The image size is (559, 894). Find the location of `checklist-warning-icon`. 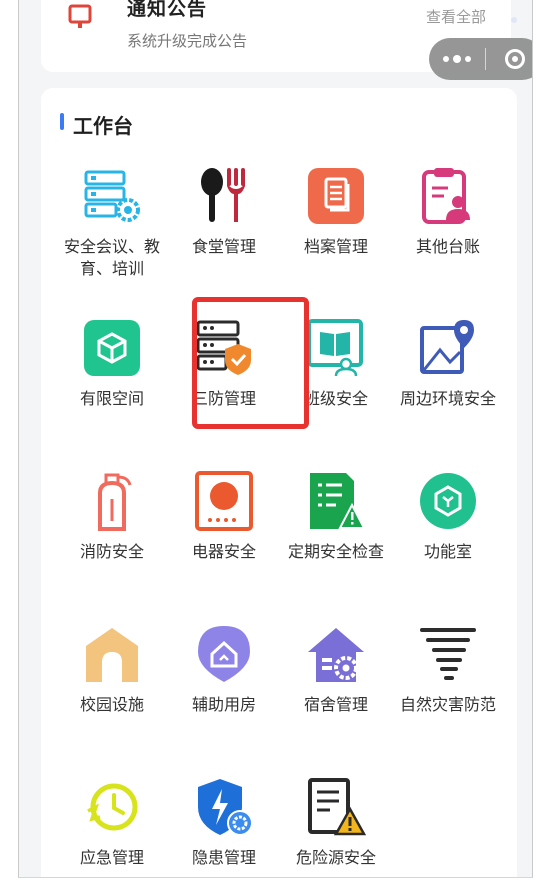

checklist-warning-icon is located at coordinates (336, 501).